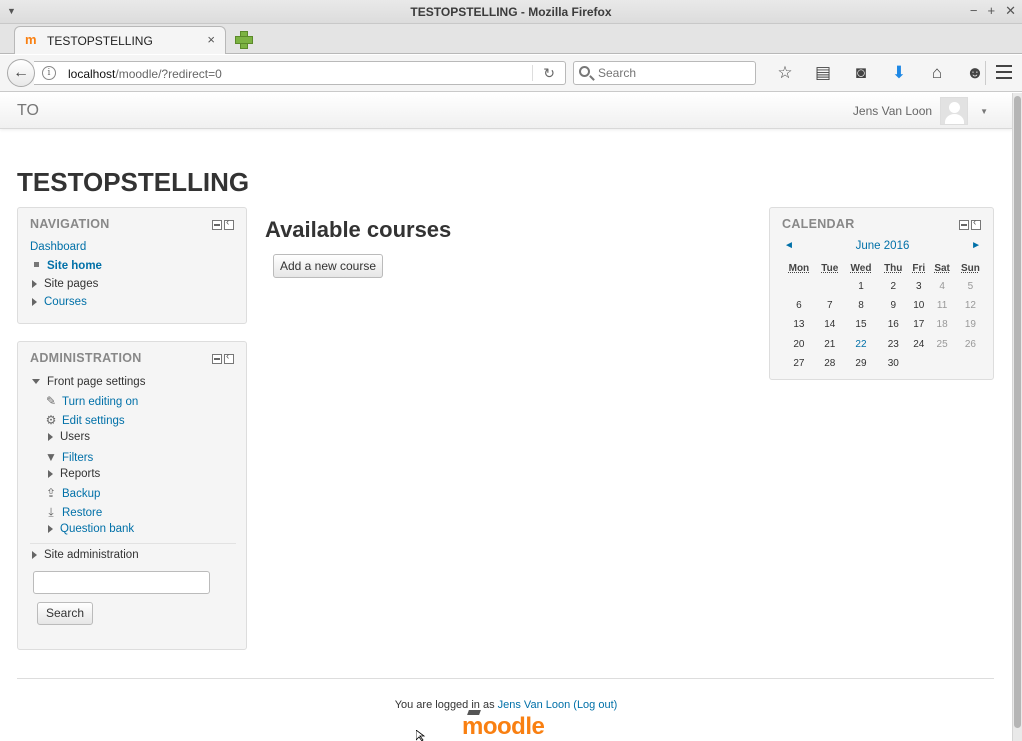  I want to click on admin-site-administration: Site administration, so click(85, 555).